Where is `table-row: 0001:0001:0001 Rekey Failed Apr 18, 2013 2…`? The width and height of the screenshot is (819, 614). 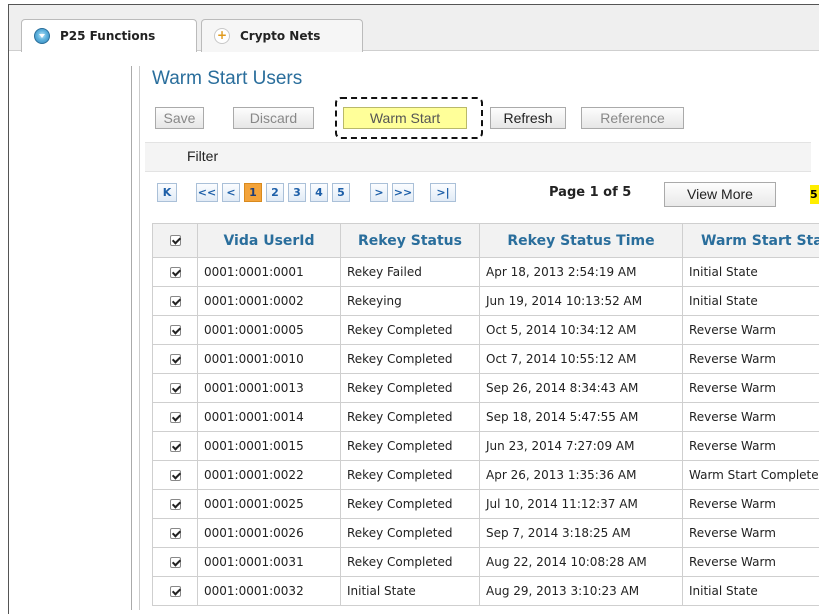
table-row: 0001:0001:0001 Rekey Failed Apr 18, 2013 2… is located at coordinates (485, 272).